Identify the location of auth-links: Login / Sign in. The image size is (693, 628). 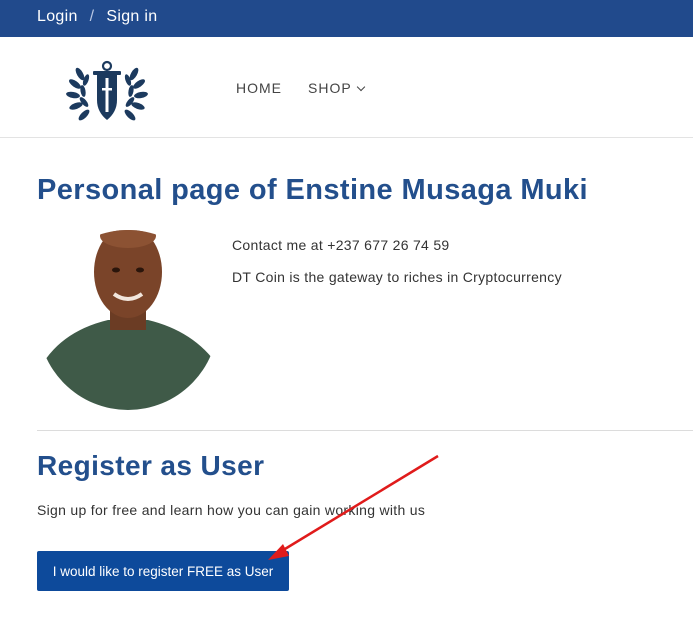
(97, 17).